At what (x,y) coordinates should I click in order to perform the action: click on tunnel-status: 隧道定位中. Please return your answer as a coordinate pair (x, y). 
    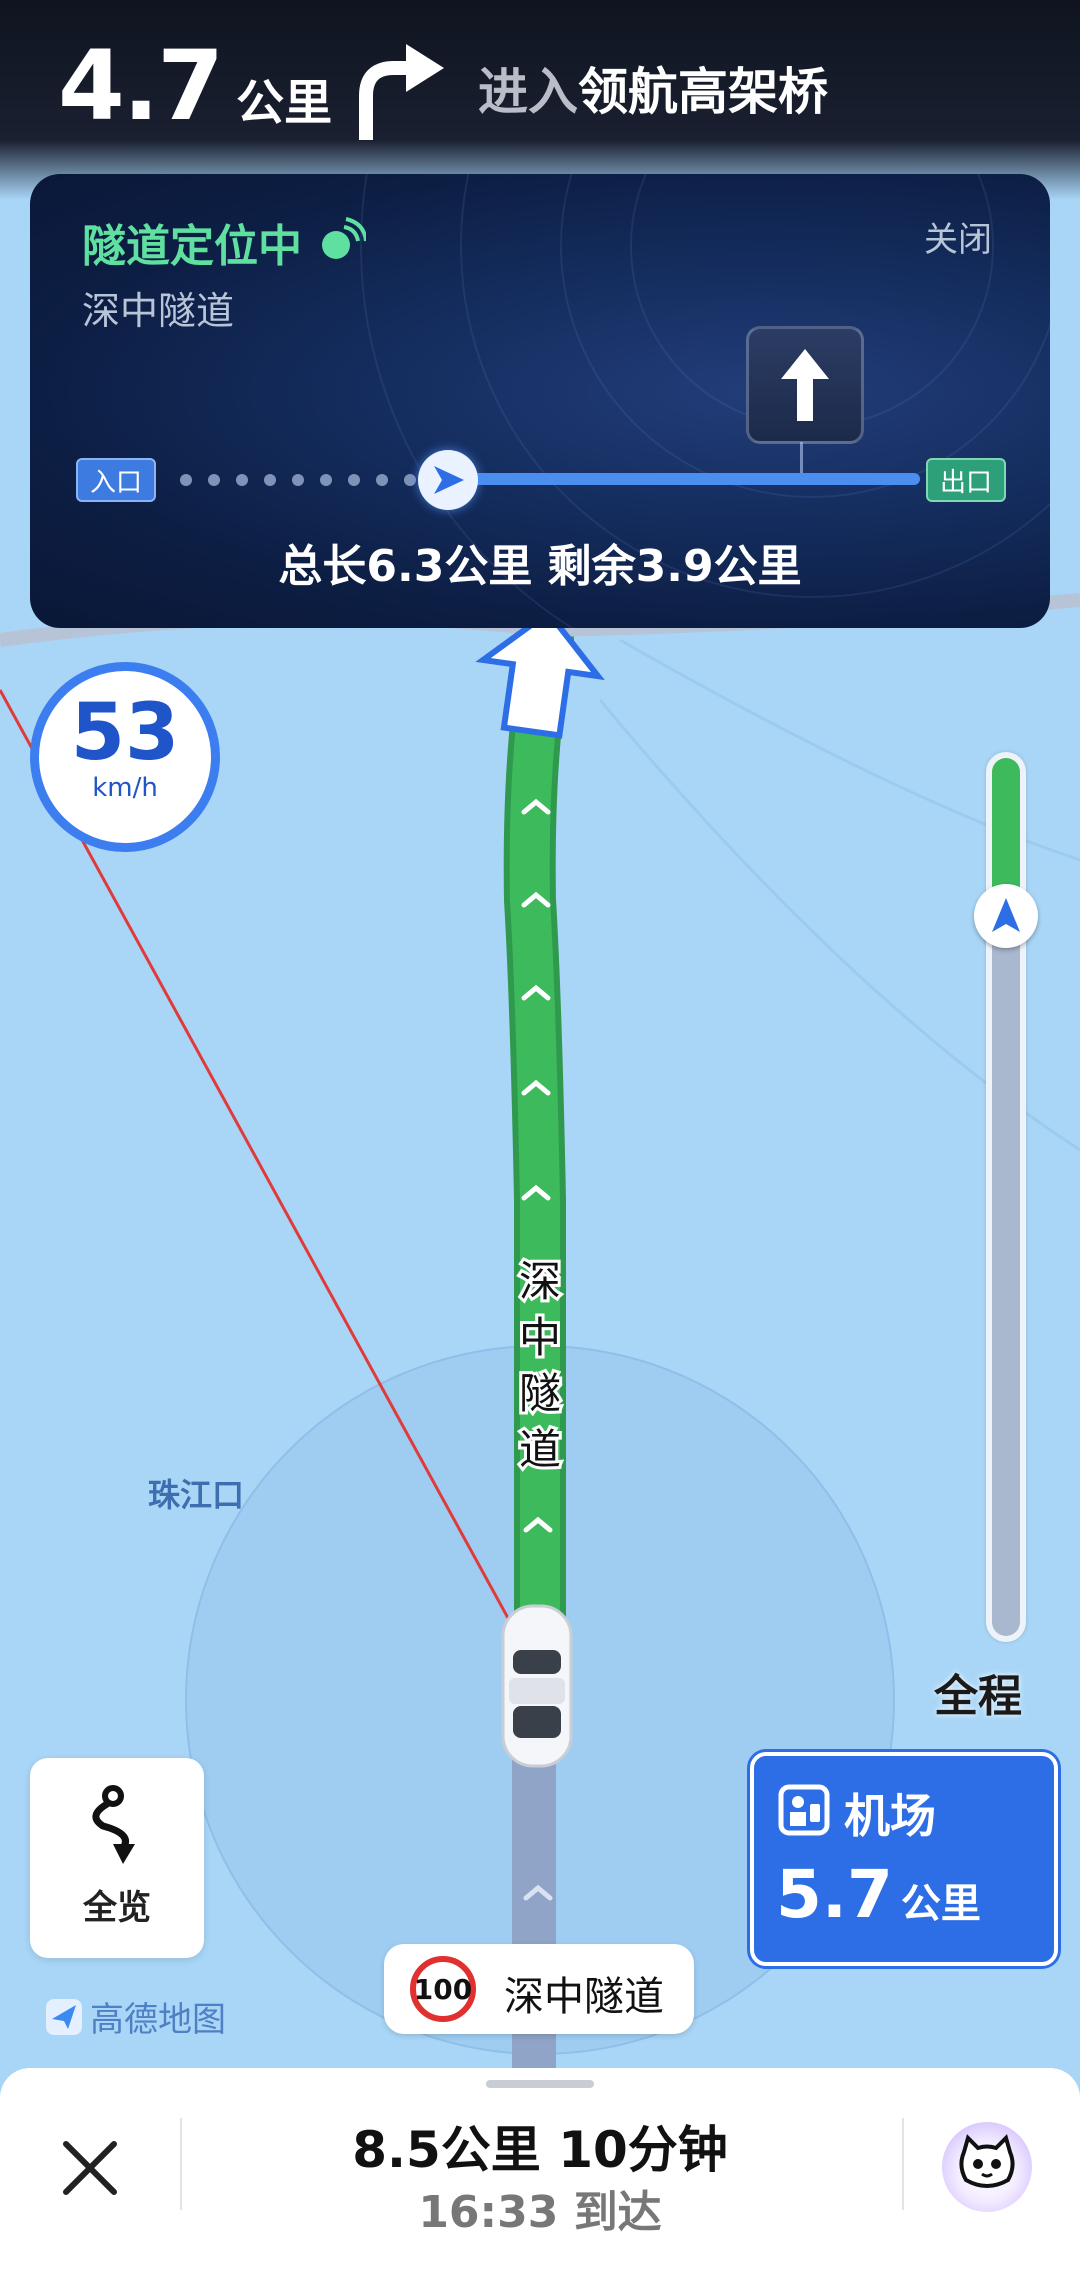
    Looking at the image, I should click on (224, 242).